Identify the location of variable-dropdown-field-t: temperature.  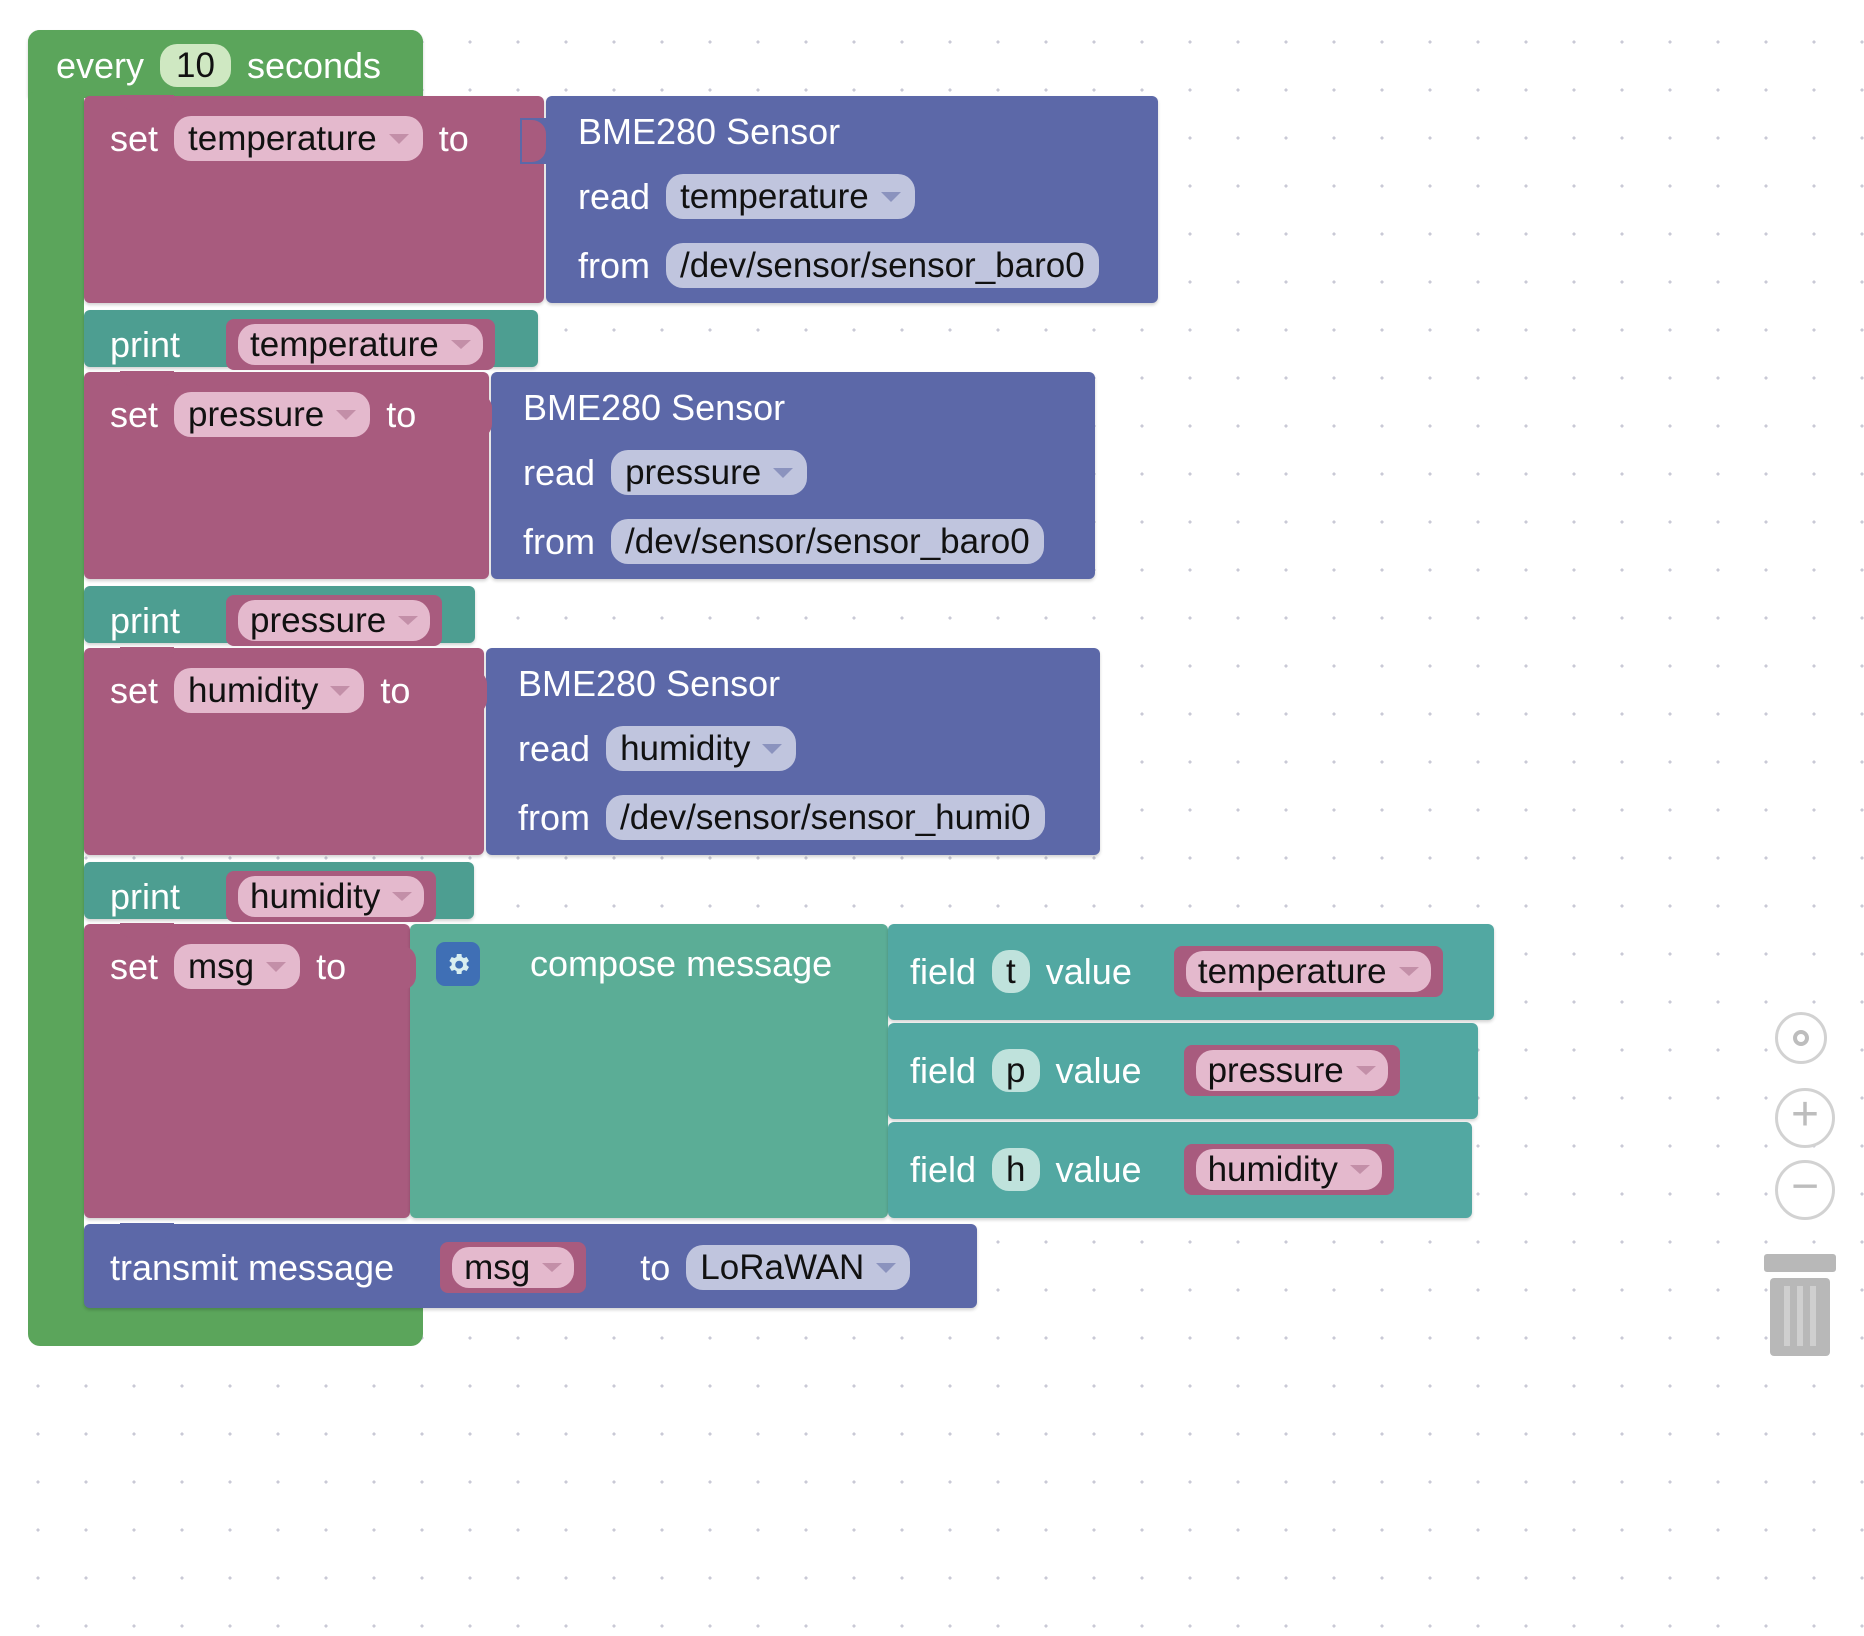
(1308, 971).